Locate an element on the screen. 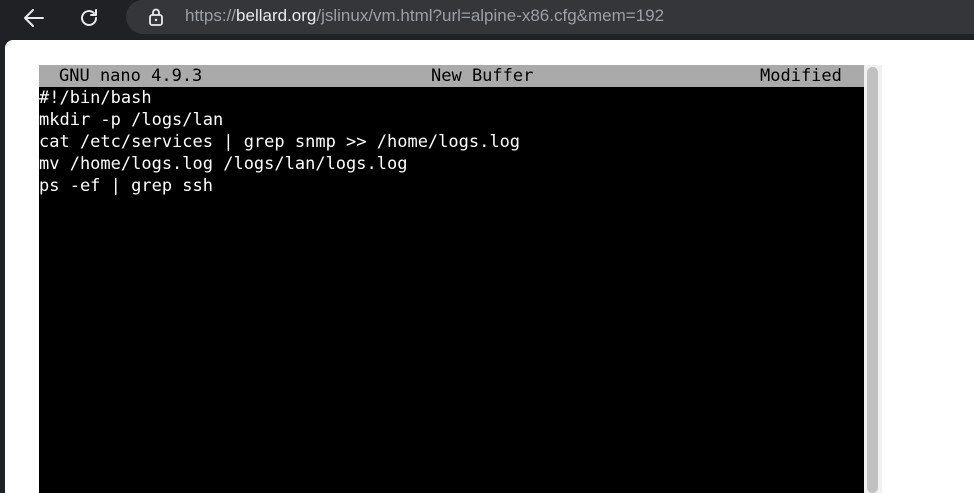 The height and width of the screenshot is (493, 974). editor-line: #!/bin/bash is located at coordinates (95, 98).